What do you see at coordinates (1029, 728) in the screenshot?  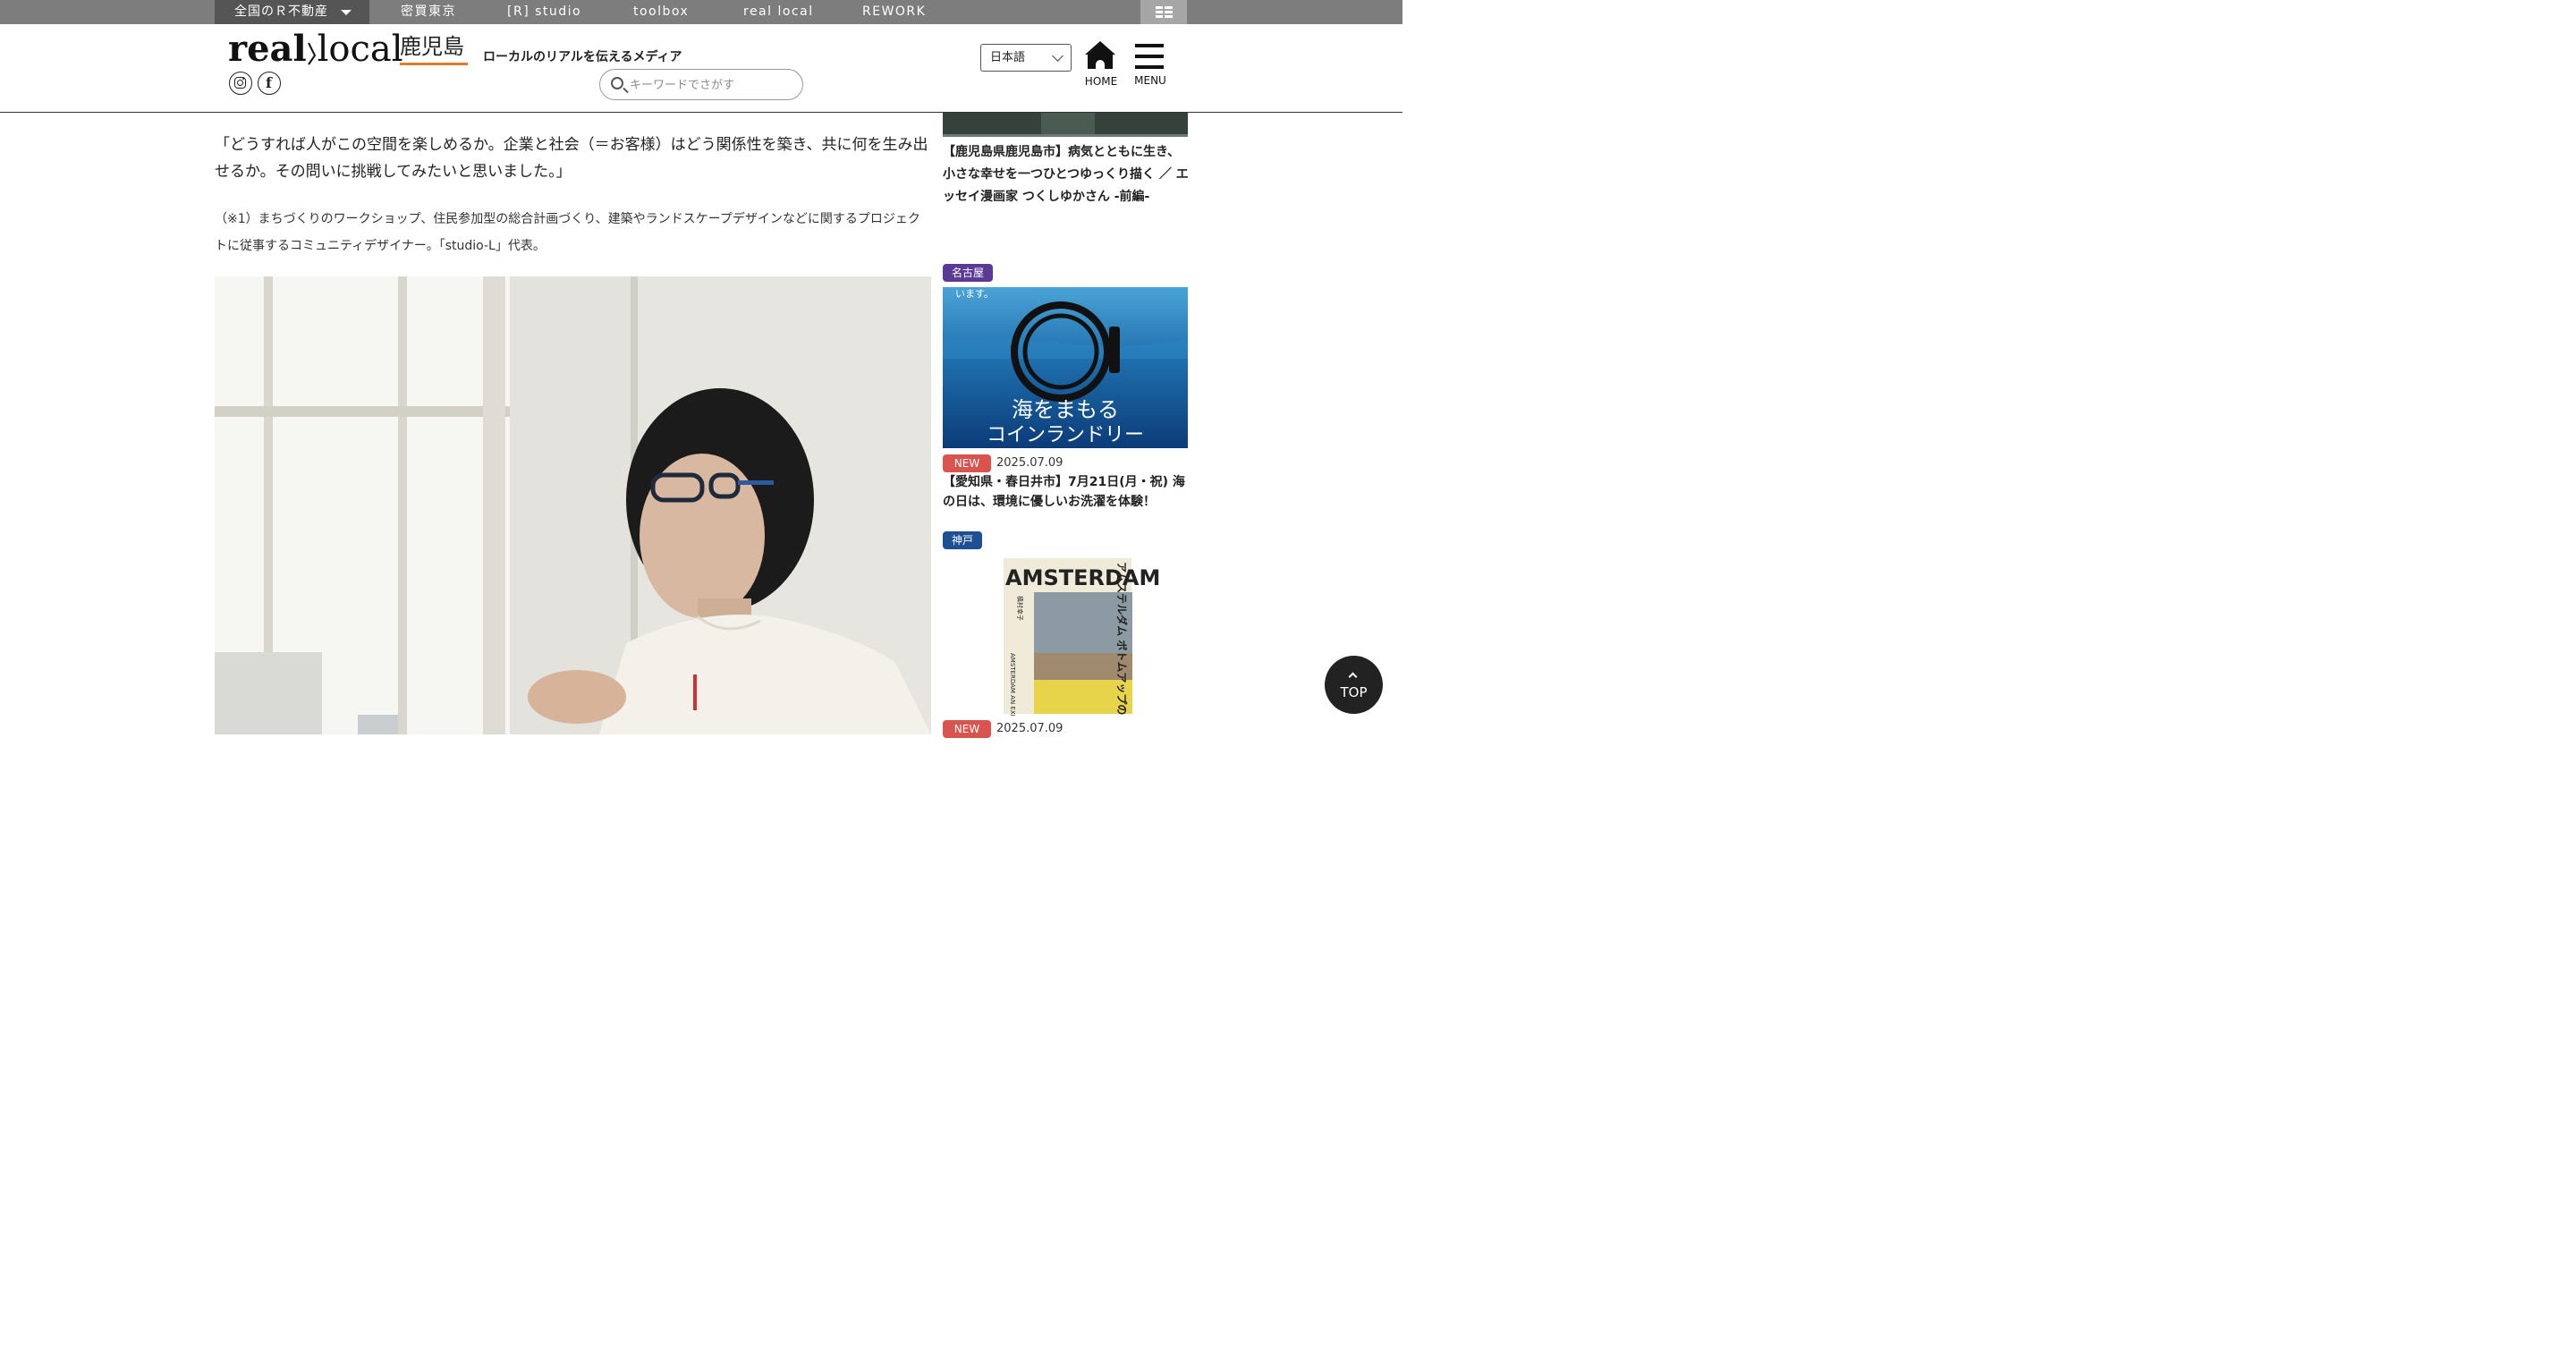 I see `sidebar-article-3-date: 2025.07.09` at bounding box center [1029, 728].